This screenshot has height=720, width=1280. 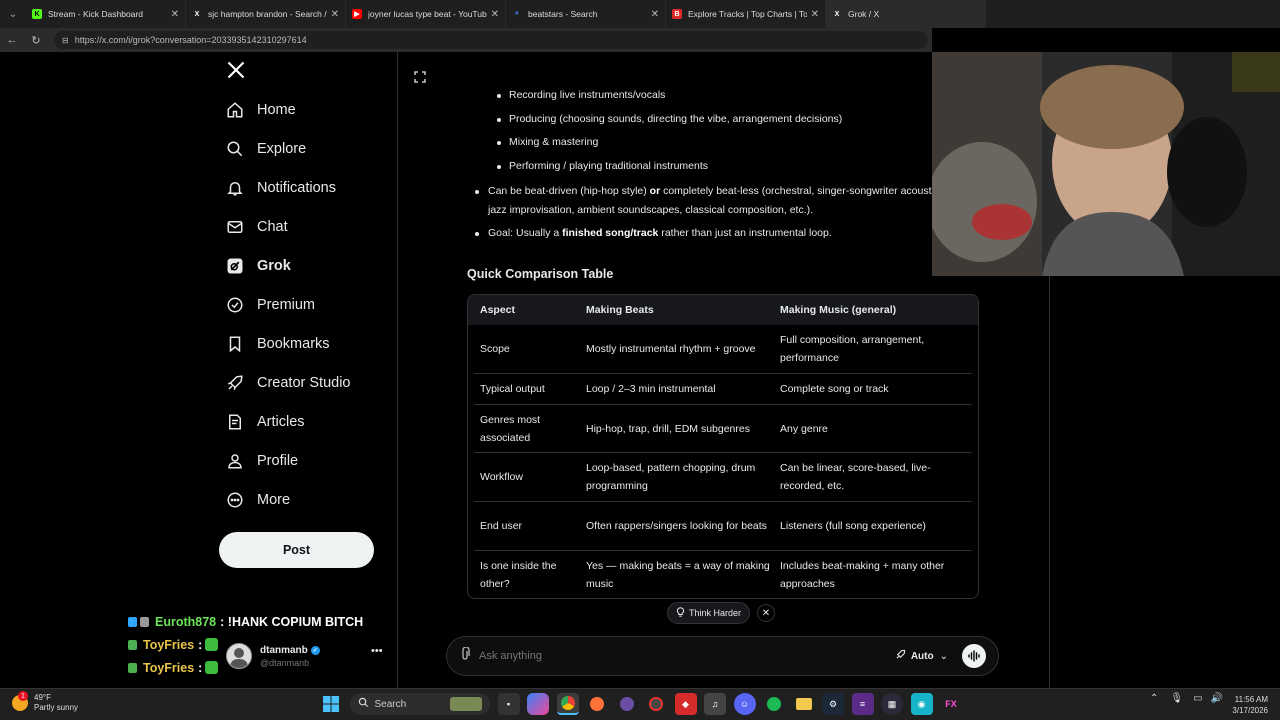 What do you see at coordinates (307, 266) in the screenshot?
I see `nav-grok: Grok` at bounding box center [307, 266].